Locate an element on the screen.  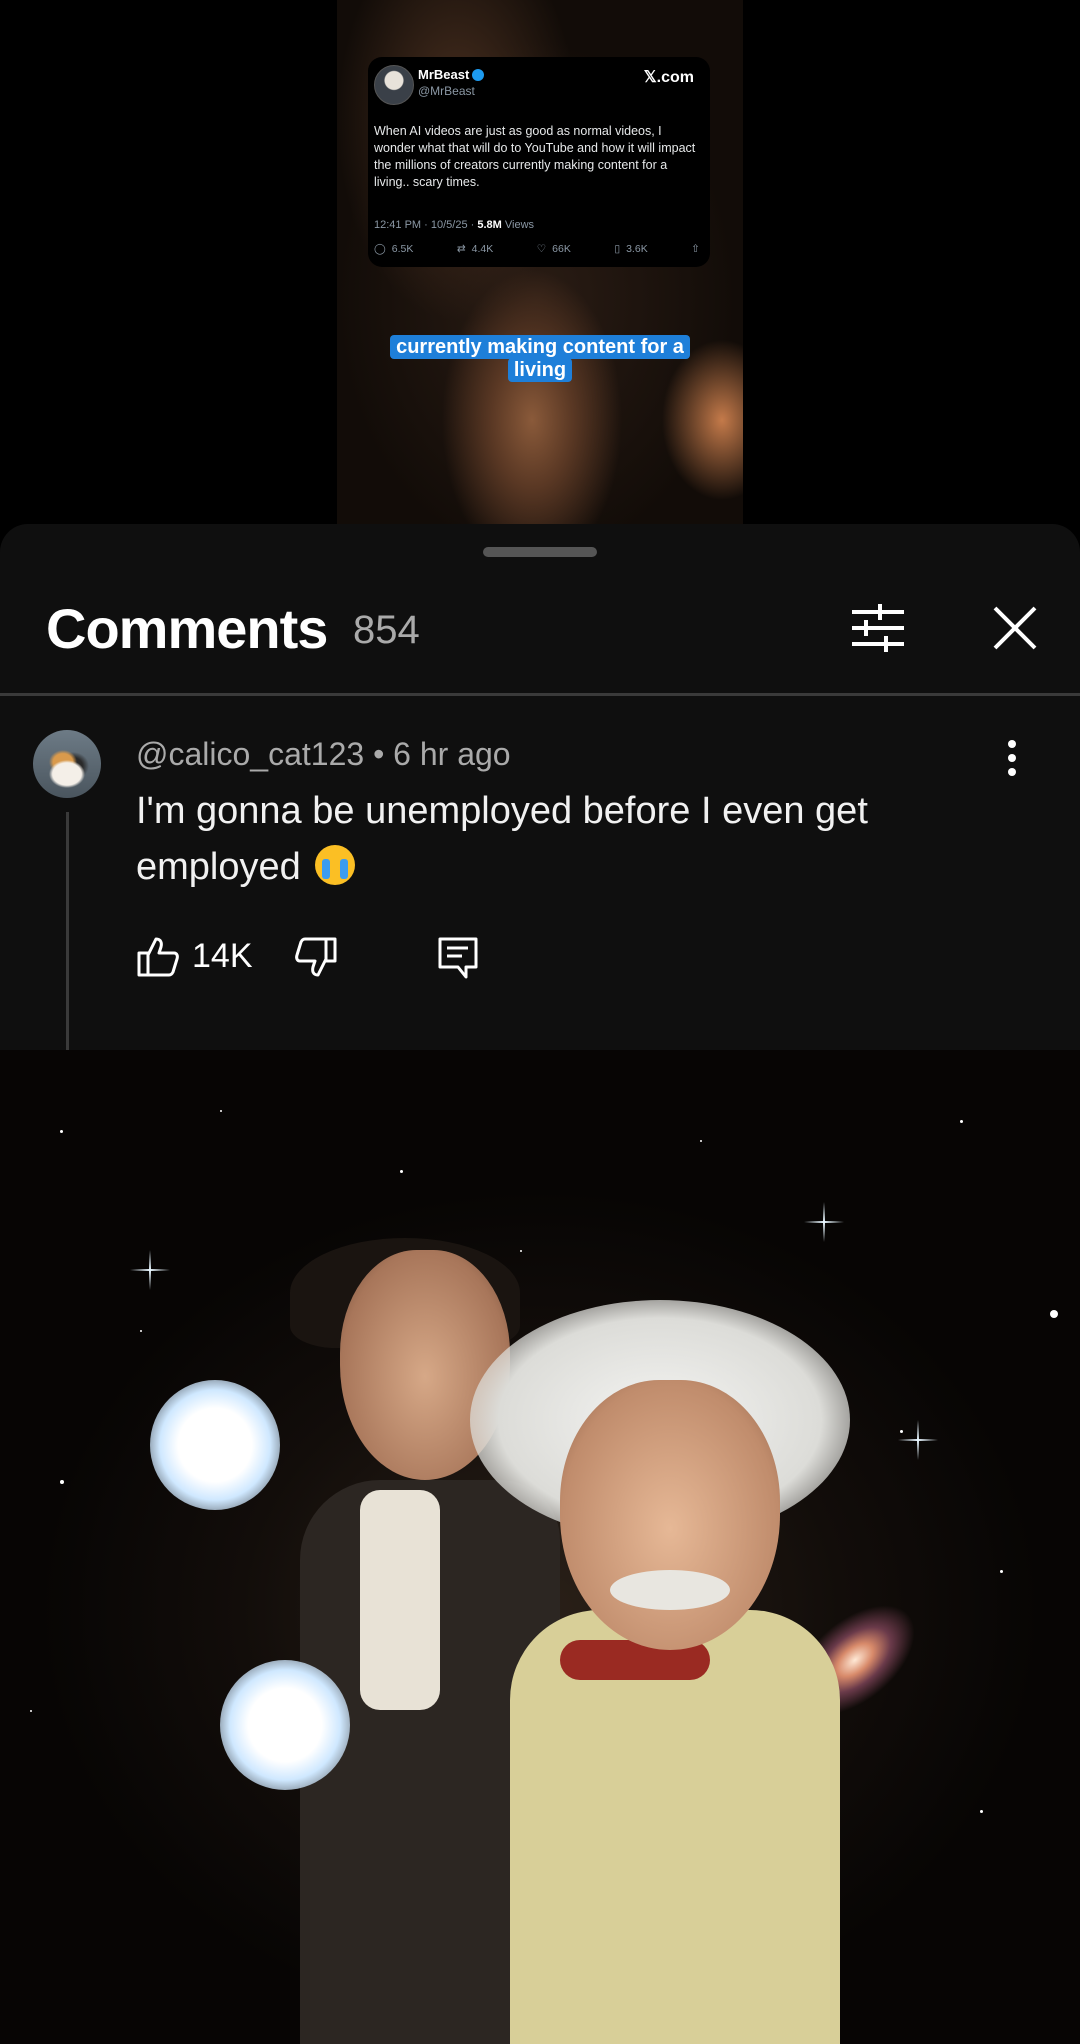
close-icon is located at coordinates (1015, 628).